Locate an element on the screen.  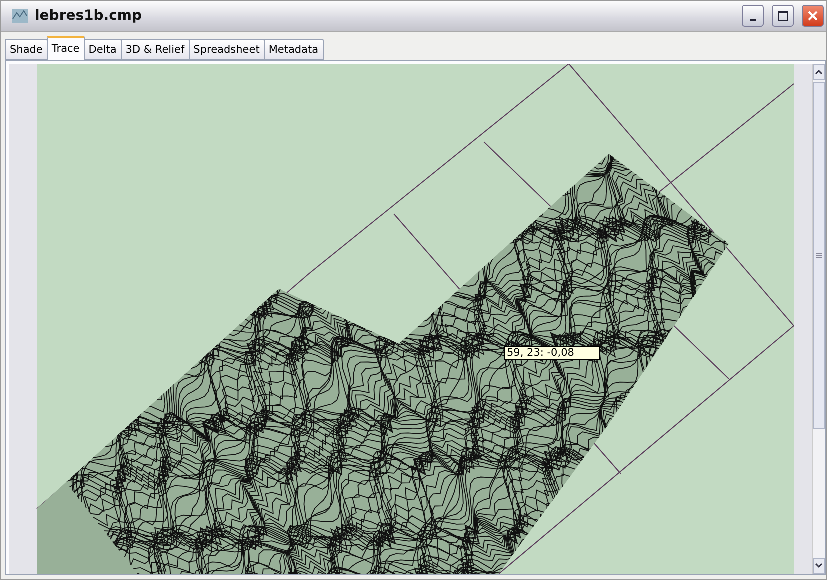
value-tooltip: 59, 23: -0,08 is located at coordinates (552, 353).